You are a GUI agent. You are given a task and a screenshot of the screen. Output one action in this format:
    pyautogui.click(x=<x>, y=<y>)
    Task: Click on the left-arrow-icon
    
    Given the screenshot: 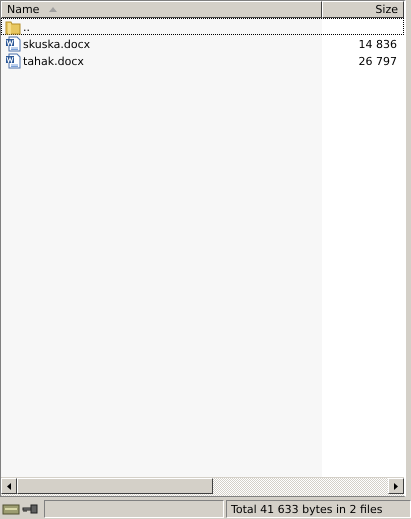 What is the action you would take?
    pyautogui.click(x=9, y=486)
    